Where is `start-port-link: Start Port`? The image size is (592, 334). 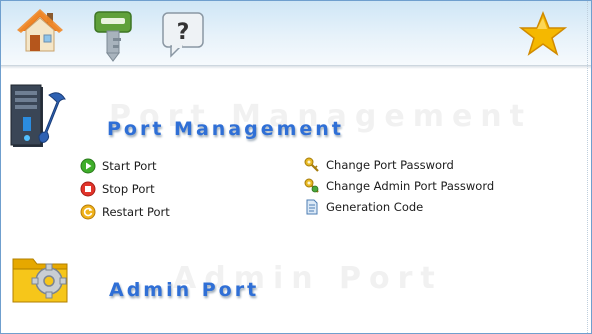 start-port-link: Start Port is located at coordinates (118, 166).